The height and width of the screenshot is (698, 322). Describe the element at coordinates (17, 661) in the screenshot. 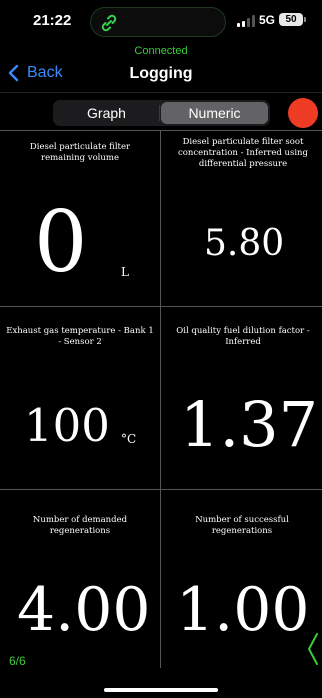

I see `page-indicator: 6/6` at that location.